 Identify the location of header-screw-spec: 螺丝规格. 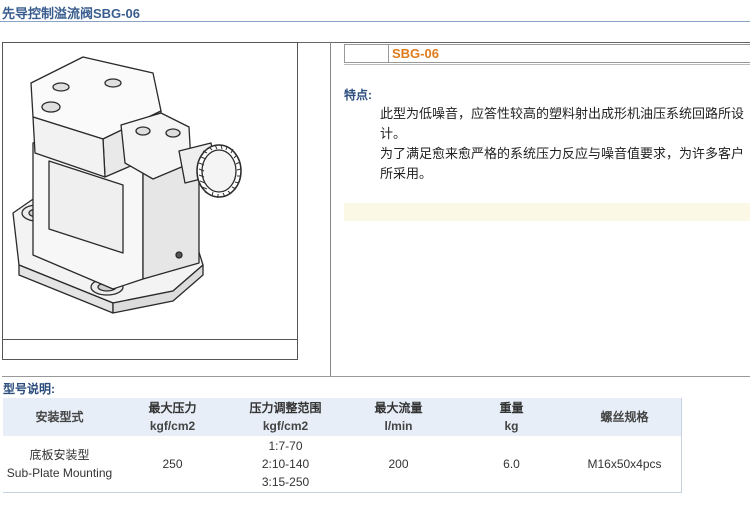
(624, 417).